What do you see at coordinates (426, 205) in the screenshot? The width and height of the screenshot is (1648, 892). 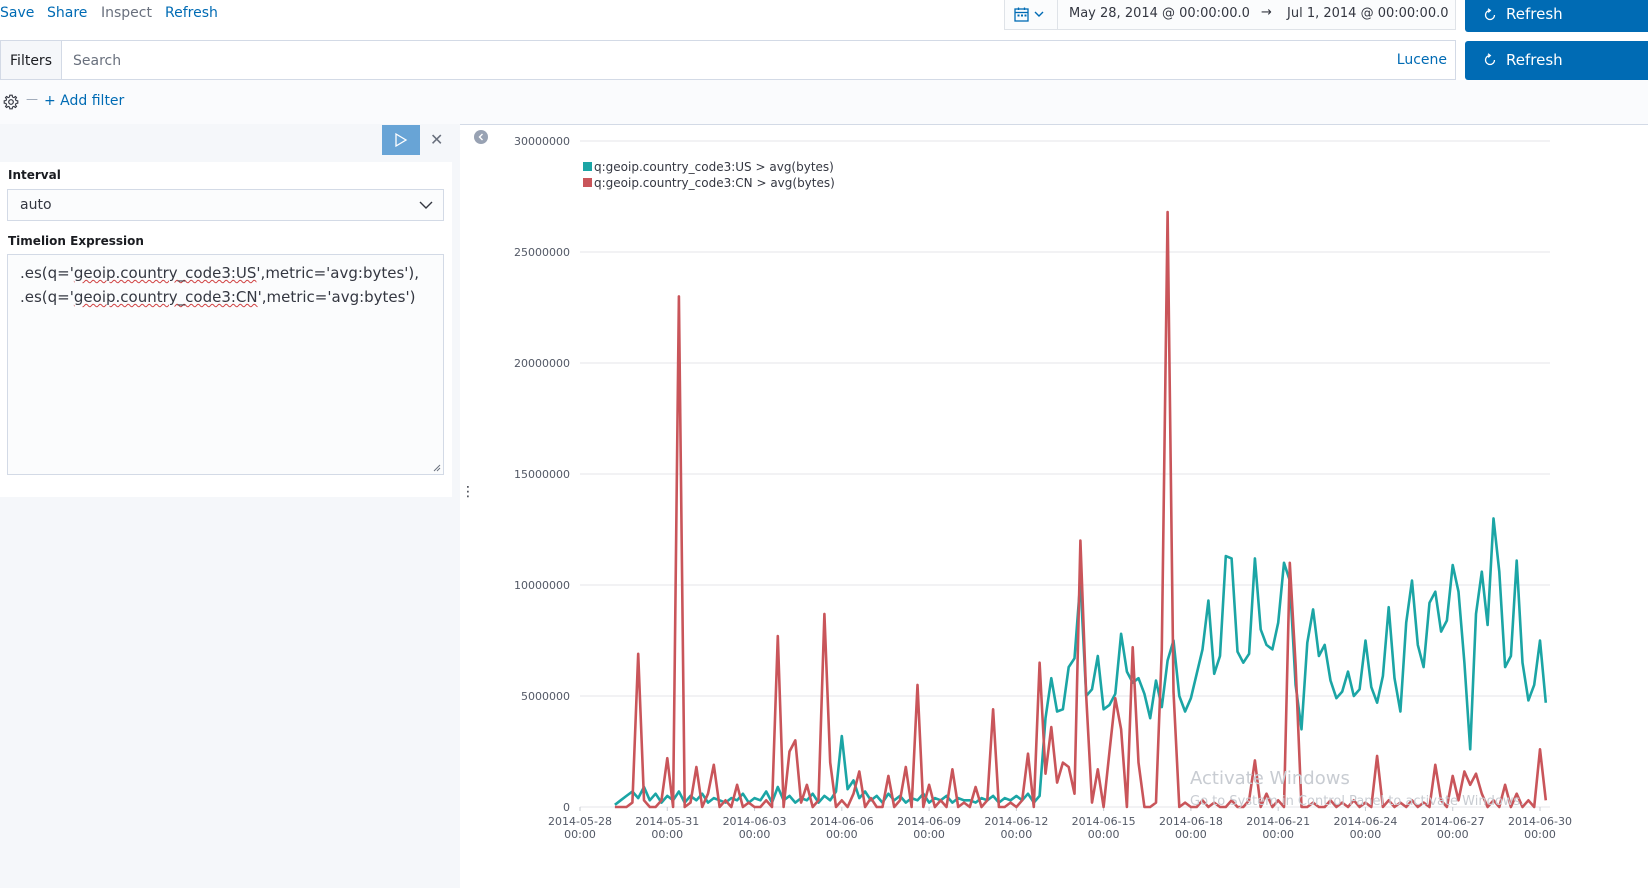 I see `chevron-down-icon` at bounding box center [426, 205].